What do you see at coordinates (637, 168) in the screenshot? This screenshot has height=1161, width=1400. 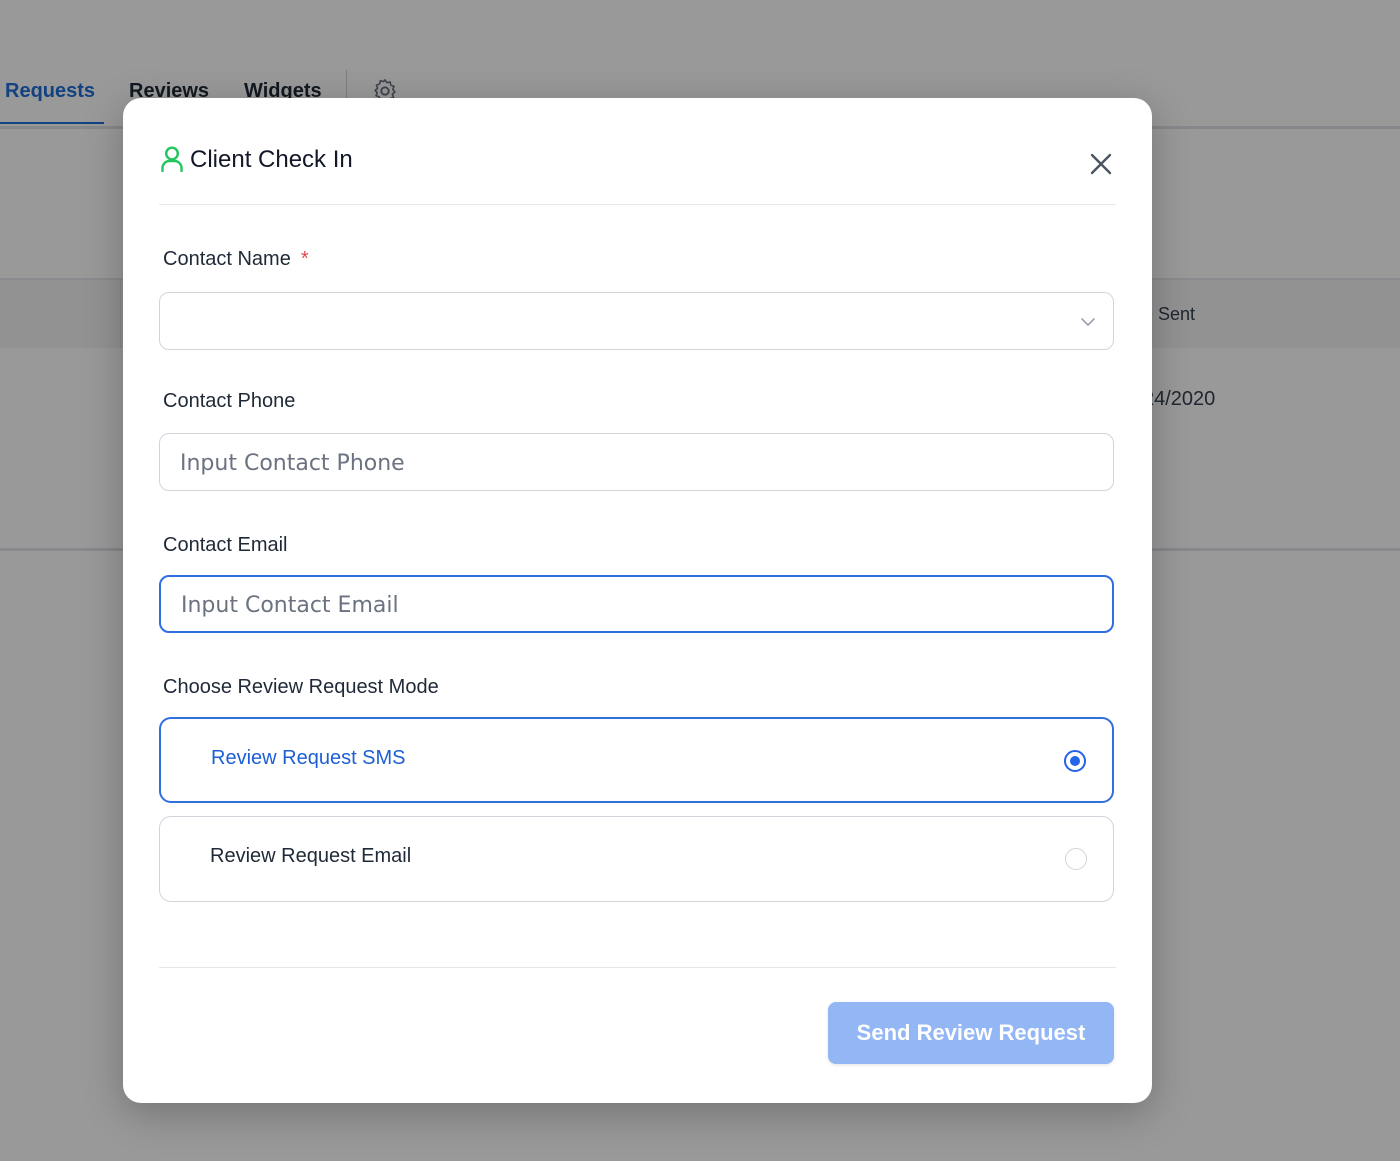 I see `modal-header: Client Check In` at bounding box center [637, 168].